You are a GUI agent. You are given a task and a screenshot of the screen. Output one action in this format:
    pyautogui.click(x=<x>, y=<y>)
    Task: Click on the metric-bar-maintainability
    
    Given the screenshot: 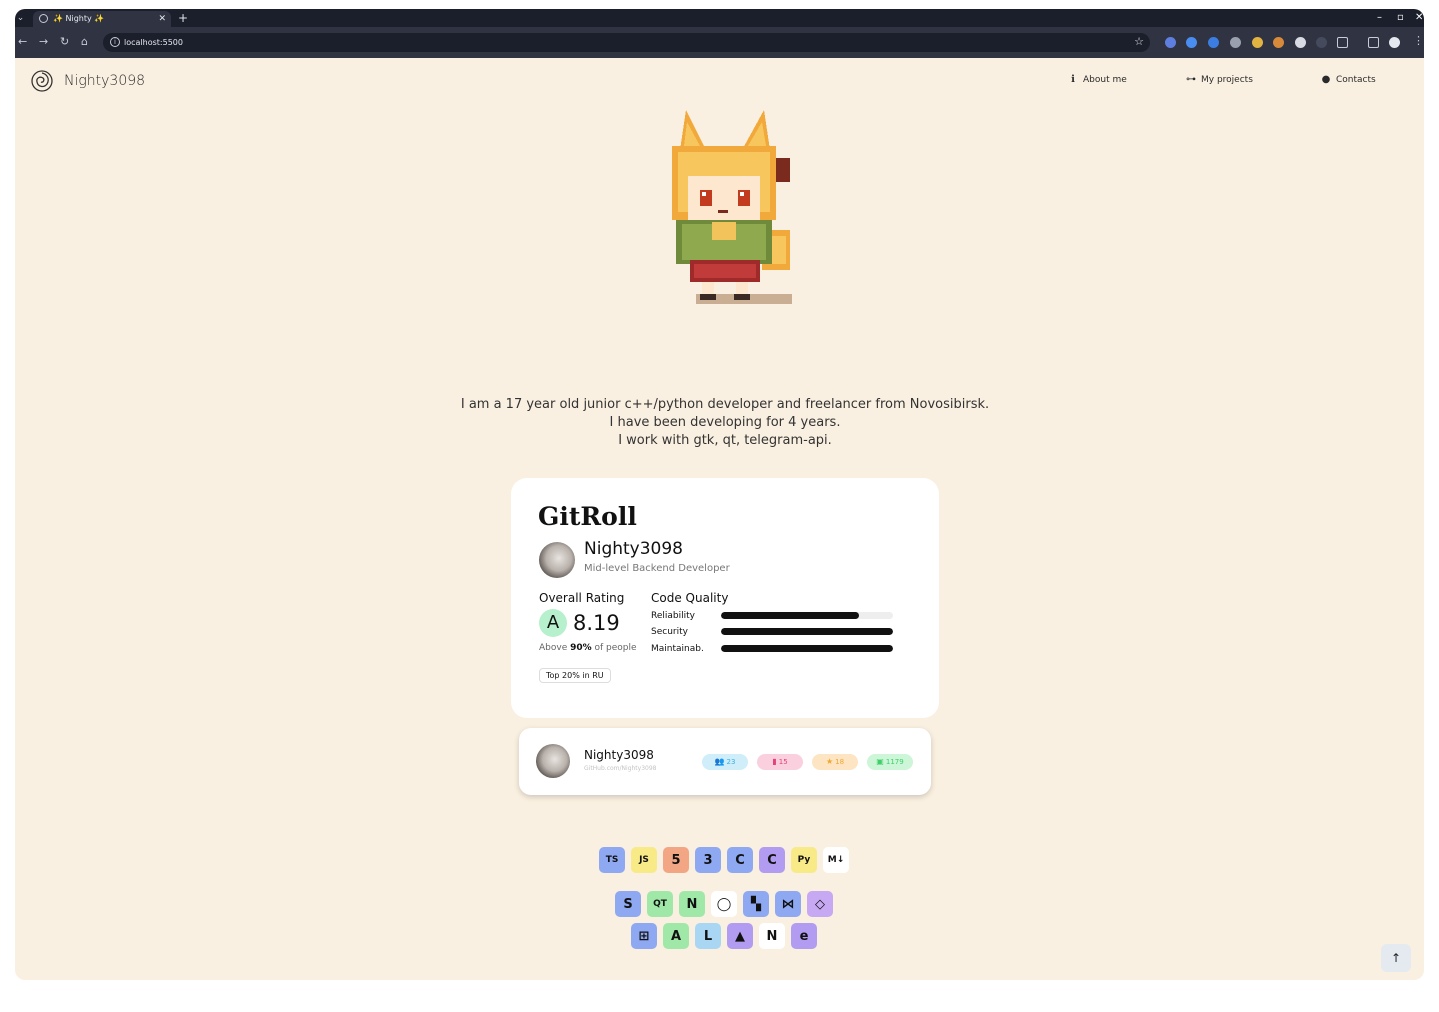 What is the action you would take?
    pyautogui.click(x=807, y=648)
    